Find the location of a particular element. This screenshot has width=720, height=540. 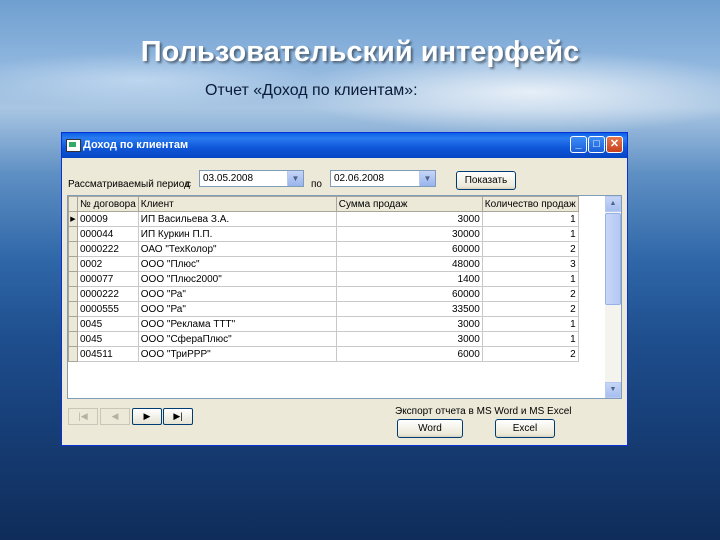

close-button: ✕ is located at coordinates (614, 144).